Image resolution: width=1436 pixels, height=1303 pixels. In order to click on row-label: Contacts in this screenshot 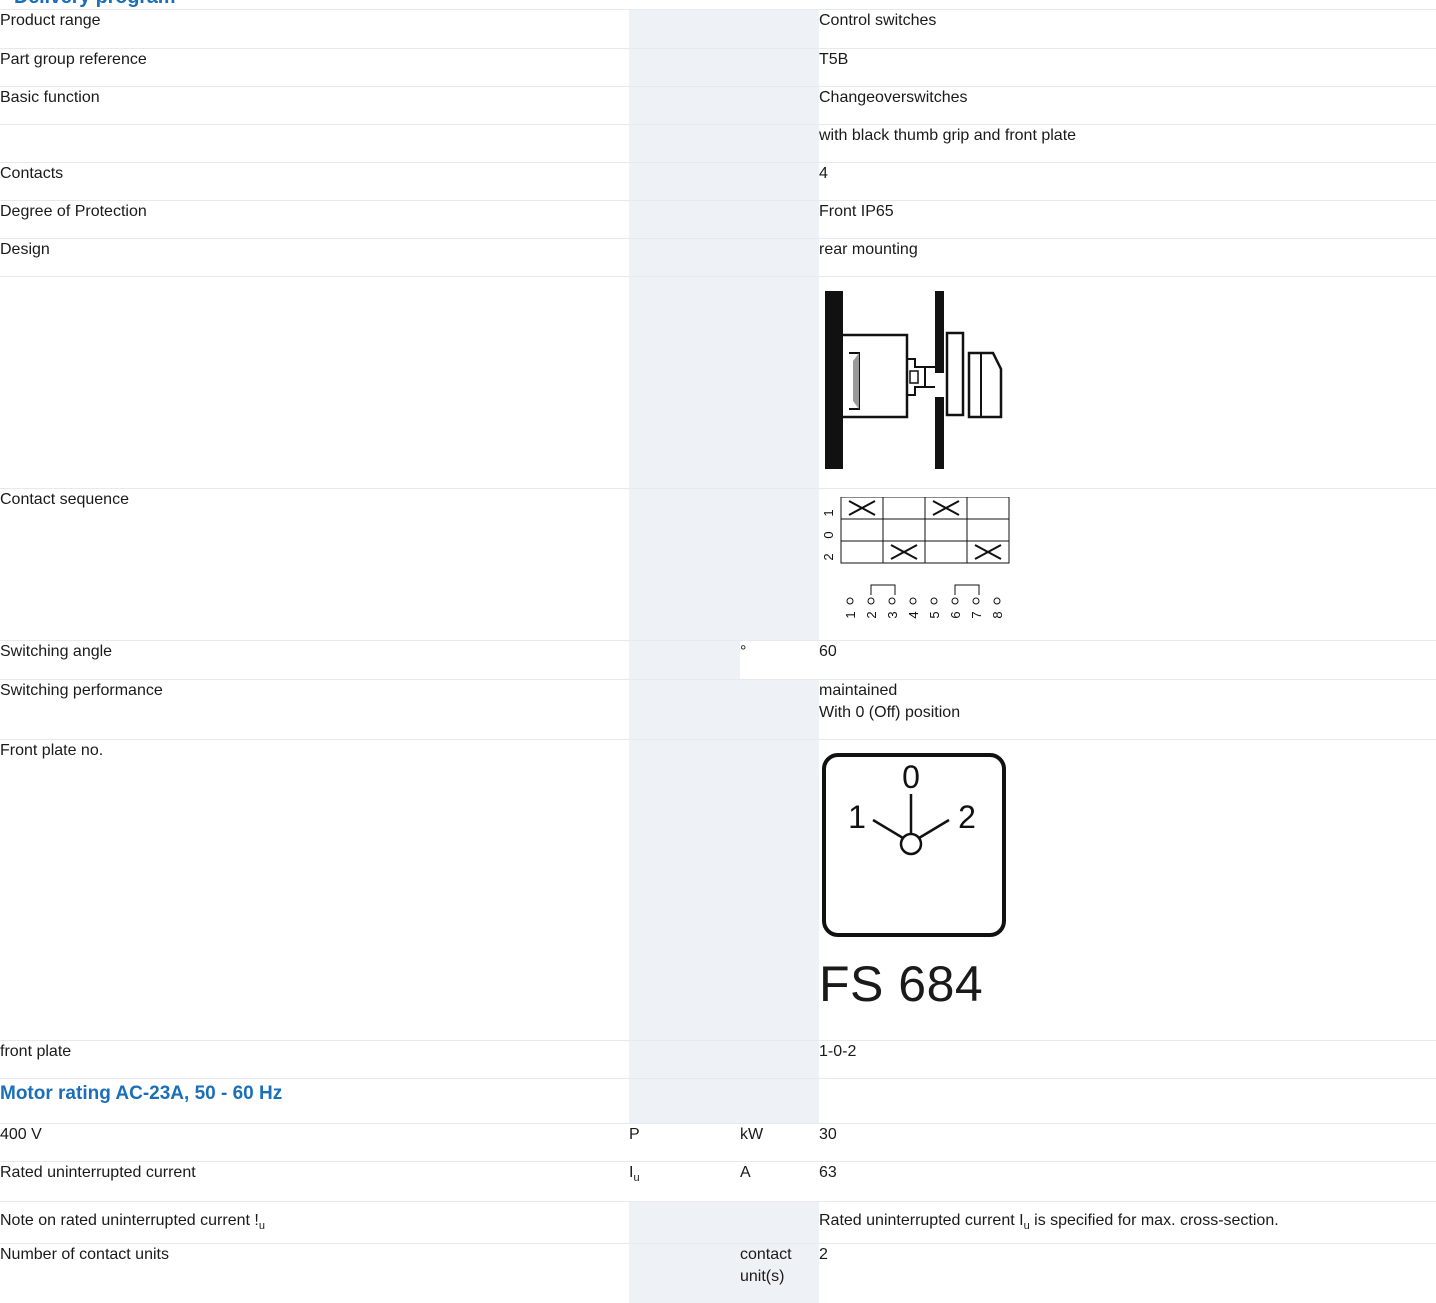, I will do `click(314, 181)`.